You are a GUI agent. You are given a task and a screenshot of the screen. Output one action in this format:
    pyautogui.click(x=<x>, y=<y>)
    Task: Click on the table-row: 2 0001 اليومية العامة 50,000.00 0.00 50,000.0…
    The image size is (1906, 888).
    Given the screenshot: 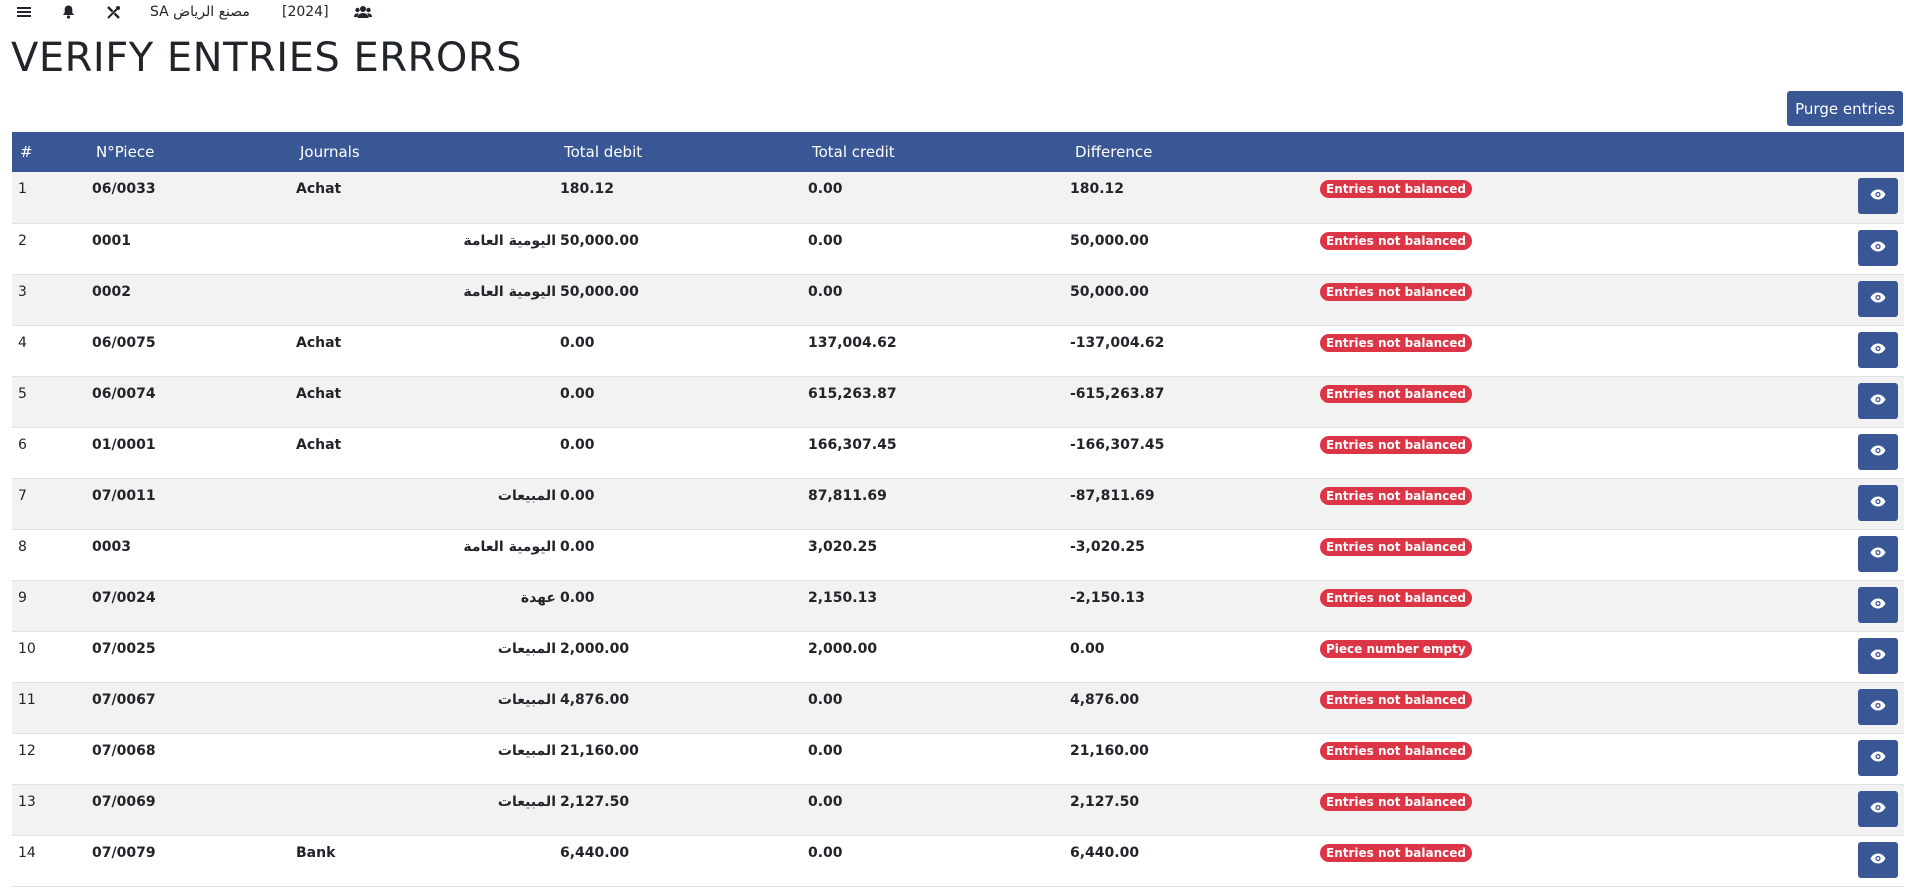 What is the action you would take?
    pyautogui.click(x=958, y=248)
    